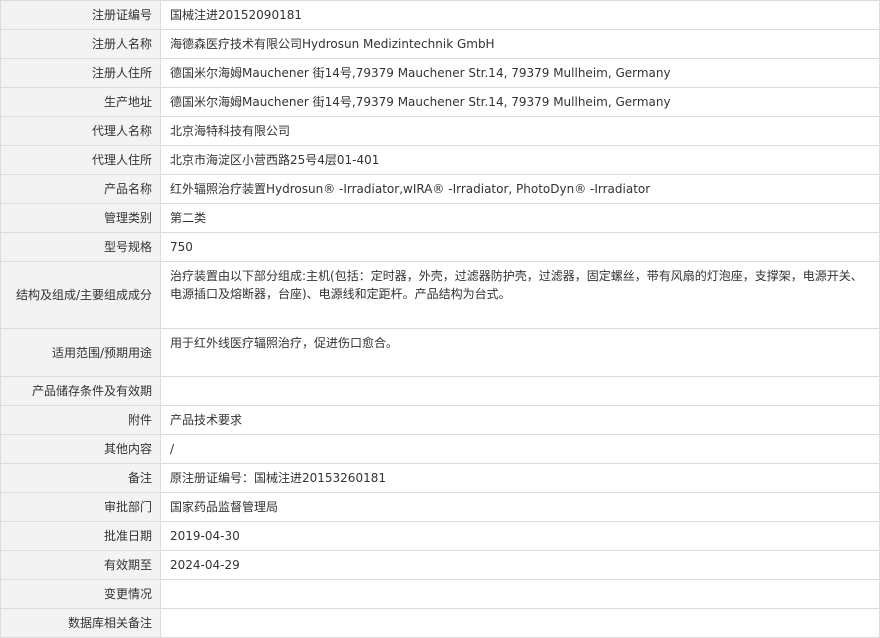 The width and height of the screenshot is (880, 638). Describe the element at coordinates (80, 420) in the screenshot. I see `field-label: 附件` at that location.